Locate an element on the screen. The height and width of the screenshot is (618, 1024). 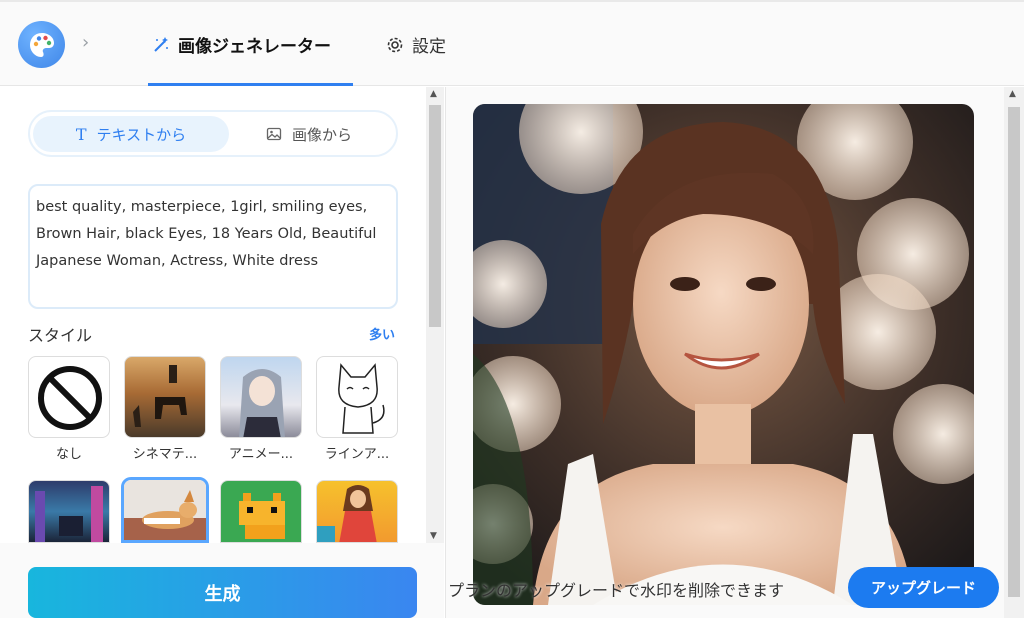
style-none is located at coordinates (69, 397).